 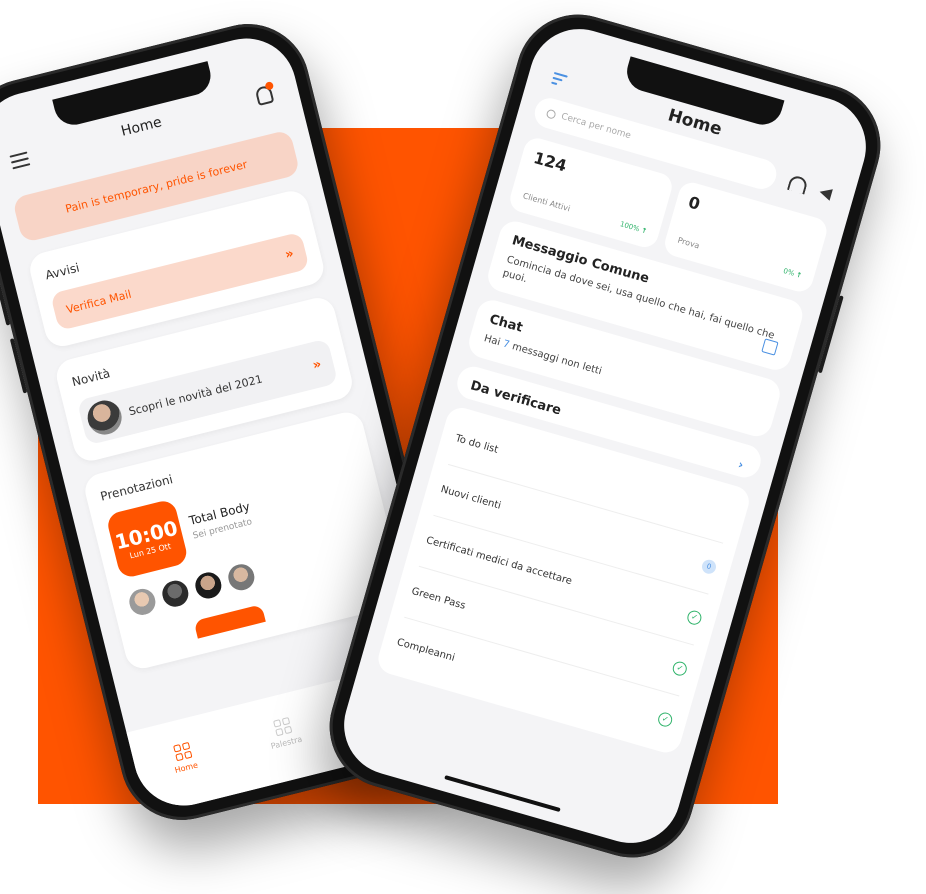 I want to click on count-badge: 0, so click(x=709, y=566).